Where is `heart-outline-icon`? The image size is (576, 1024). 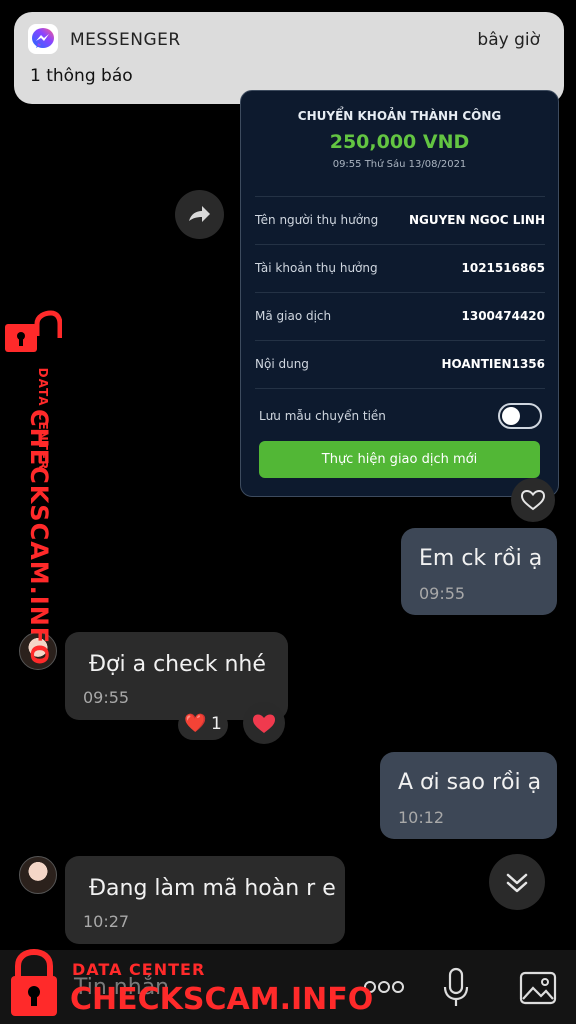 heart-outline-icon is located at coordinates (533, 500).